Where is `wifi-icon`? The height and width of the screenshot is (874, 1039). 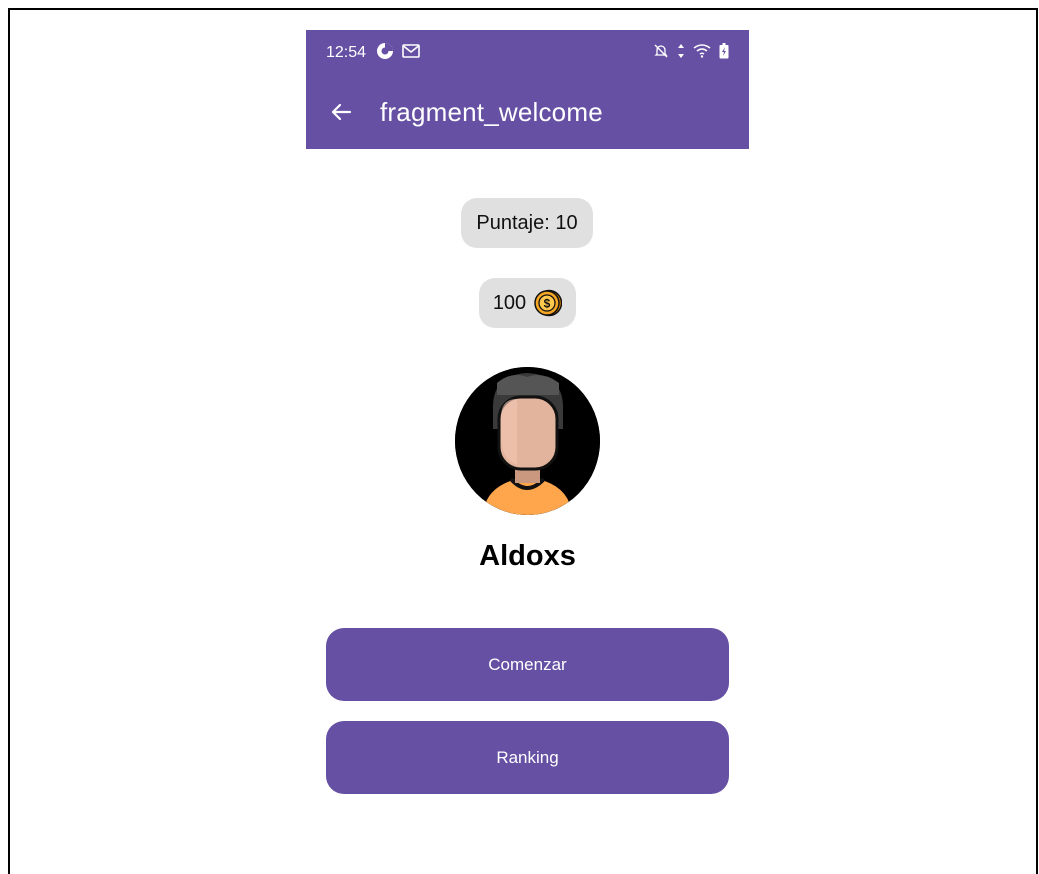 wifi-icon is located at coordinates (702, 53).